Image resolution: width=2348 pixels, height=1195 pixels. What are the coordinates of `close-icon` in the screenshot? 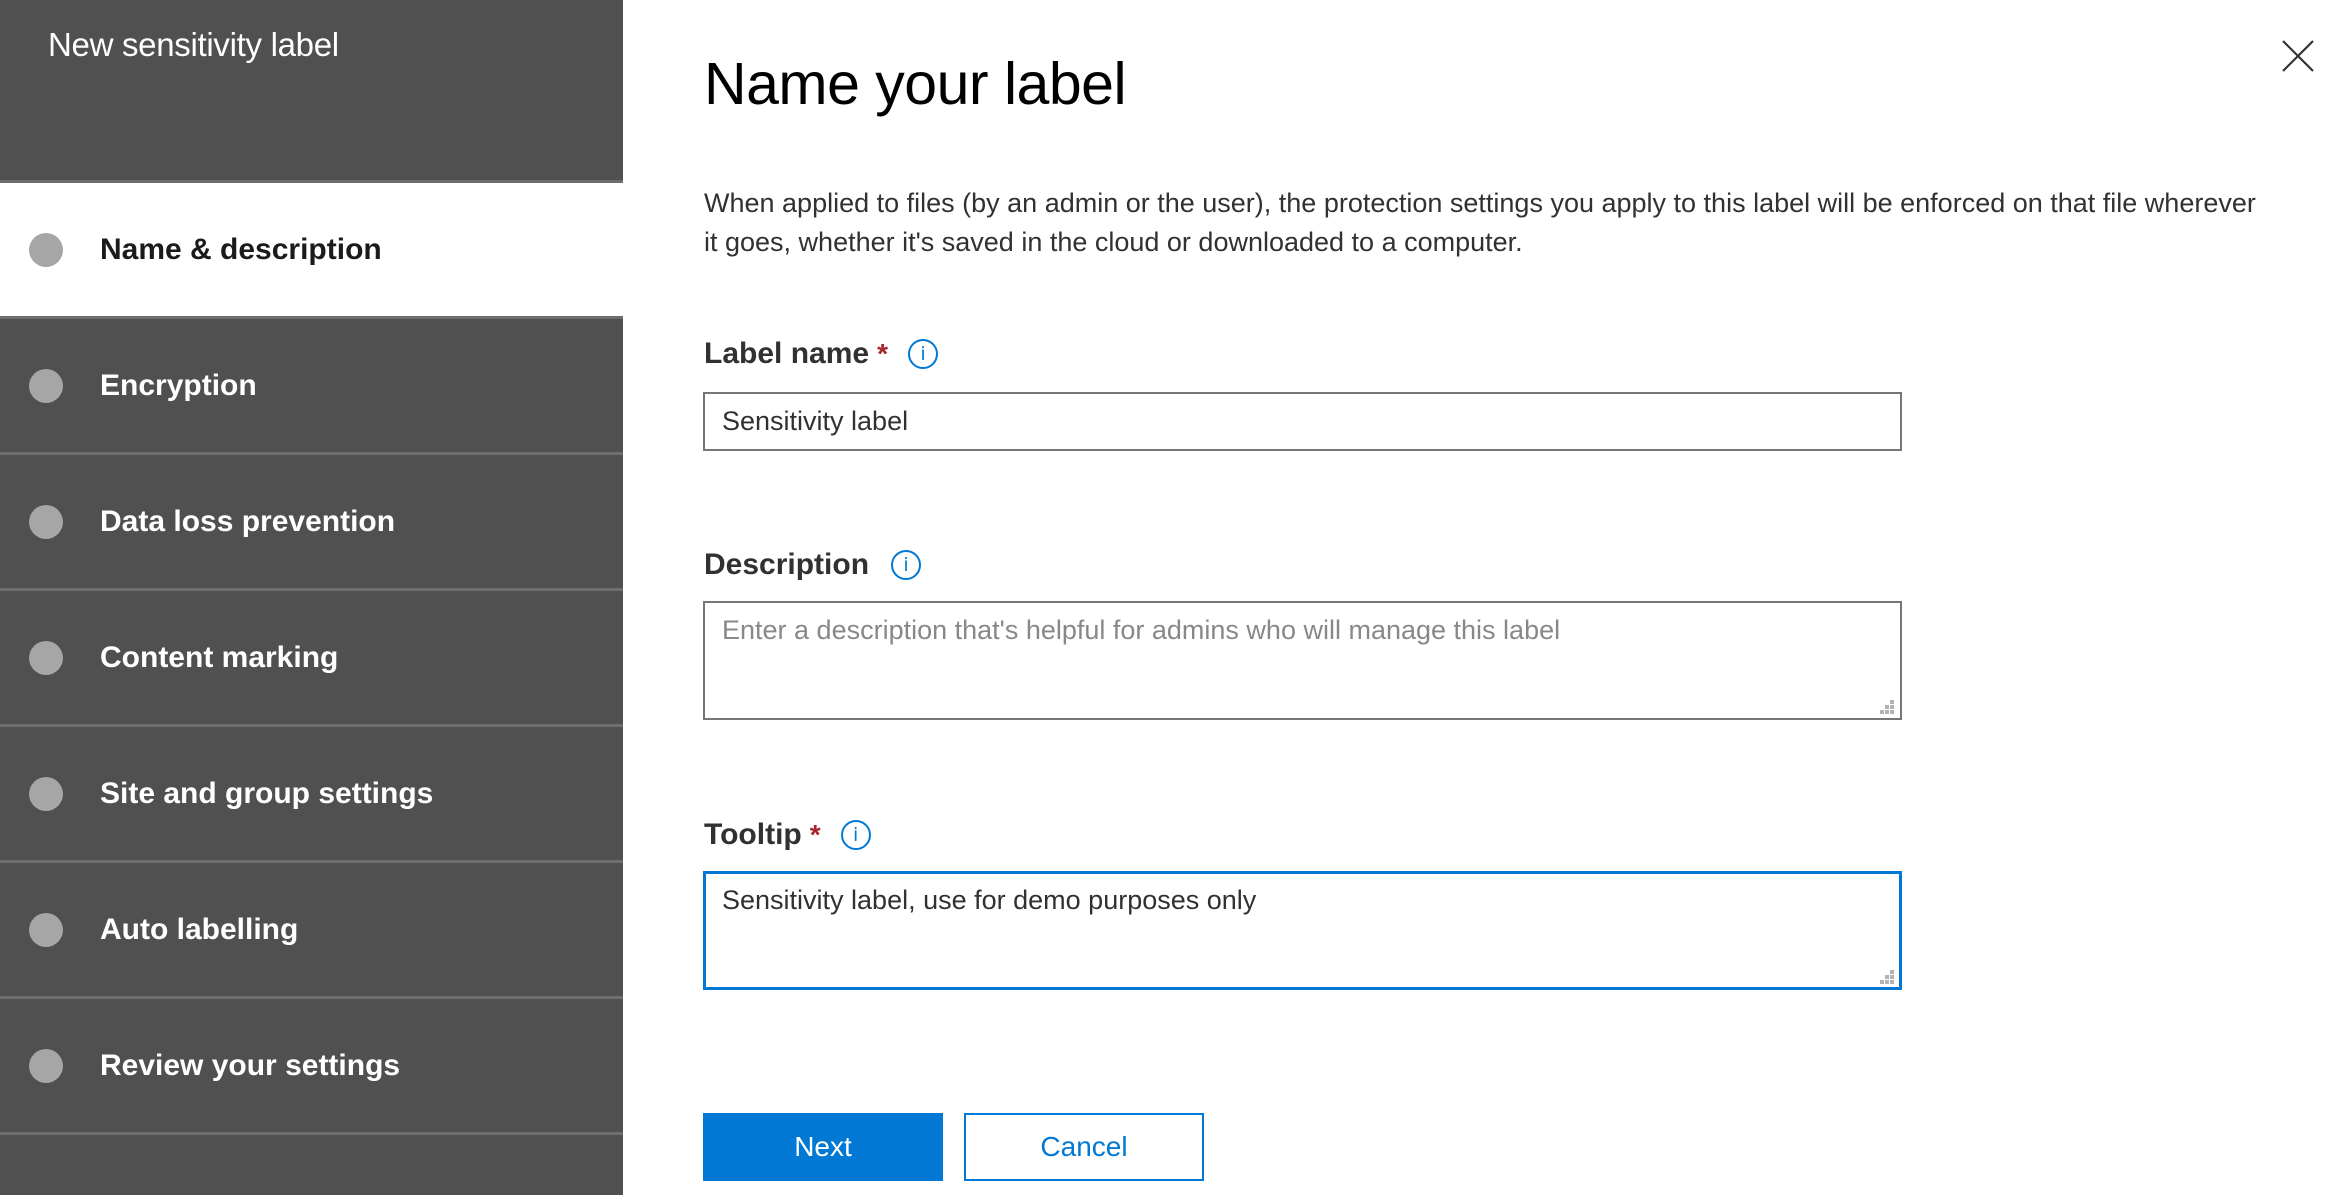 It's located at (2298, 56).